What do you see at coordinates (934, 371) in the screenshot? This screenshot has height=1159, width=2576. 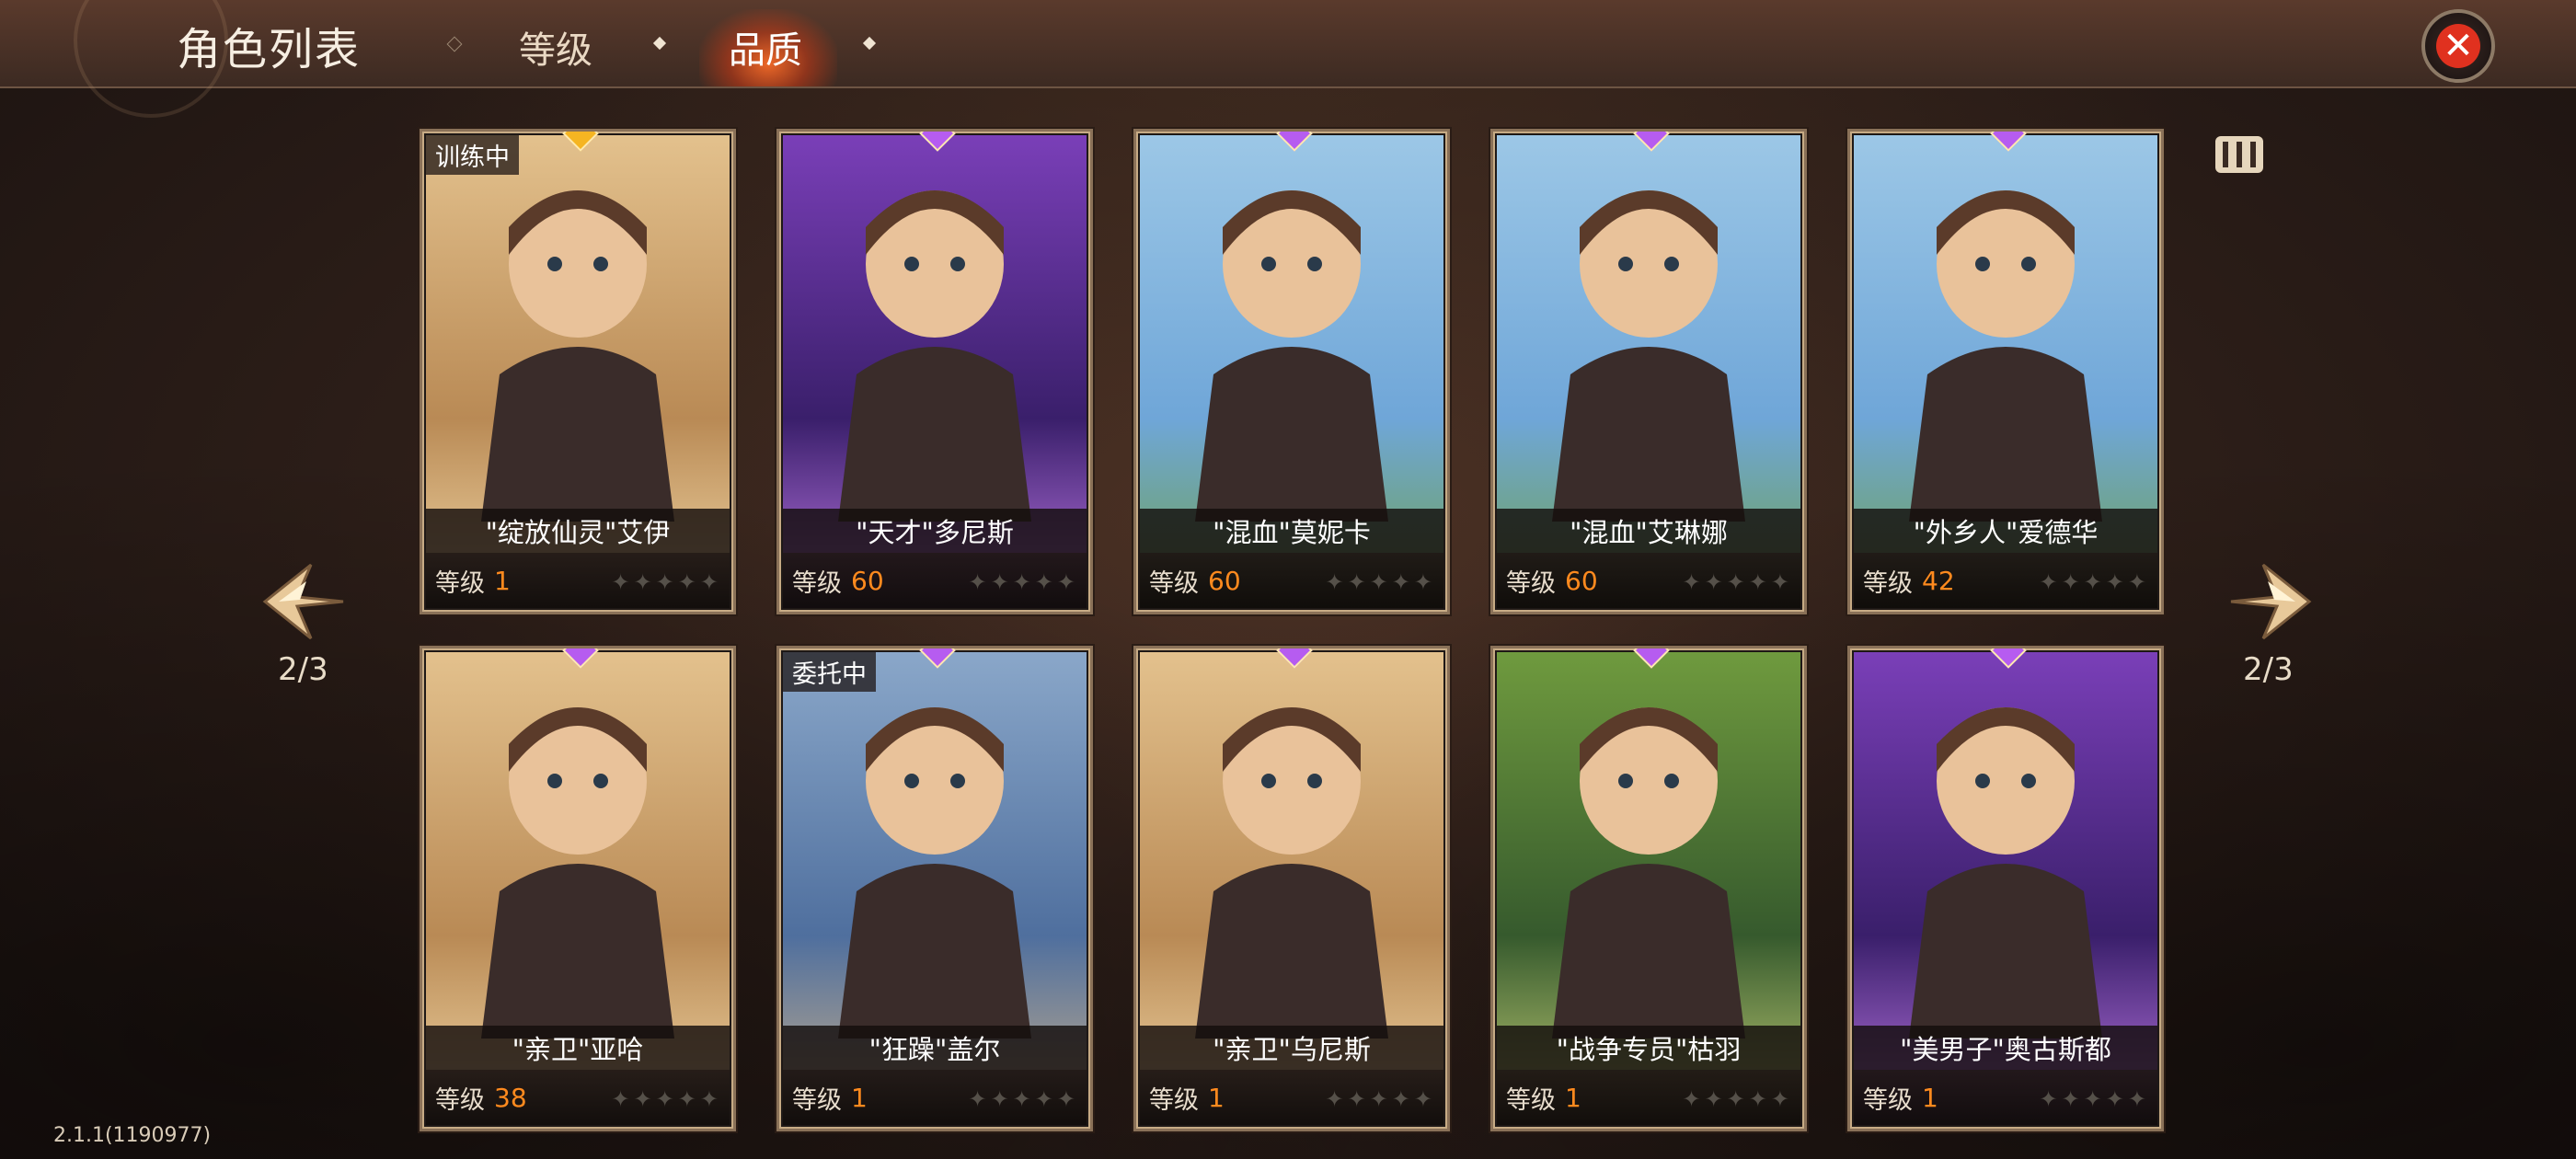 I see `character-card: "天才"多尼斯 等级 60 ✦ ✦ ✦ ✦ ✦` at bounding box center [934, 371].